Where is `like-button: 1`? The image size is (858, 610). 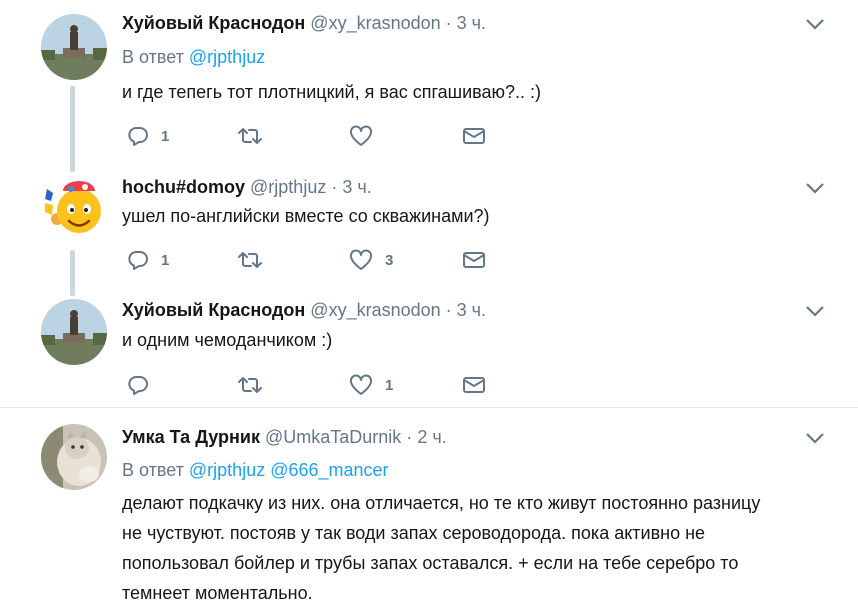
like-button: 1 is located at coordinates (371, 385).